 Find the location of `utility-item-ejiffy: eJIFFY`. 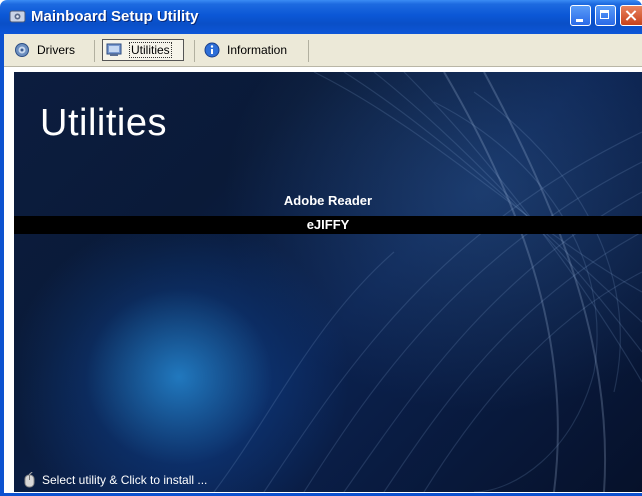

utility-item-ejiffy: eJIFFY is located at coordinates (328, 225).